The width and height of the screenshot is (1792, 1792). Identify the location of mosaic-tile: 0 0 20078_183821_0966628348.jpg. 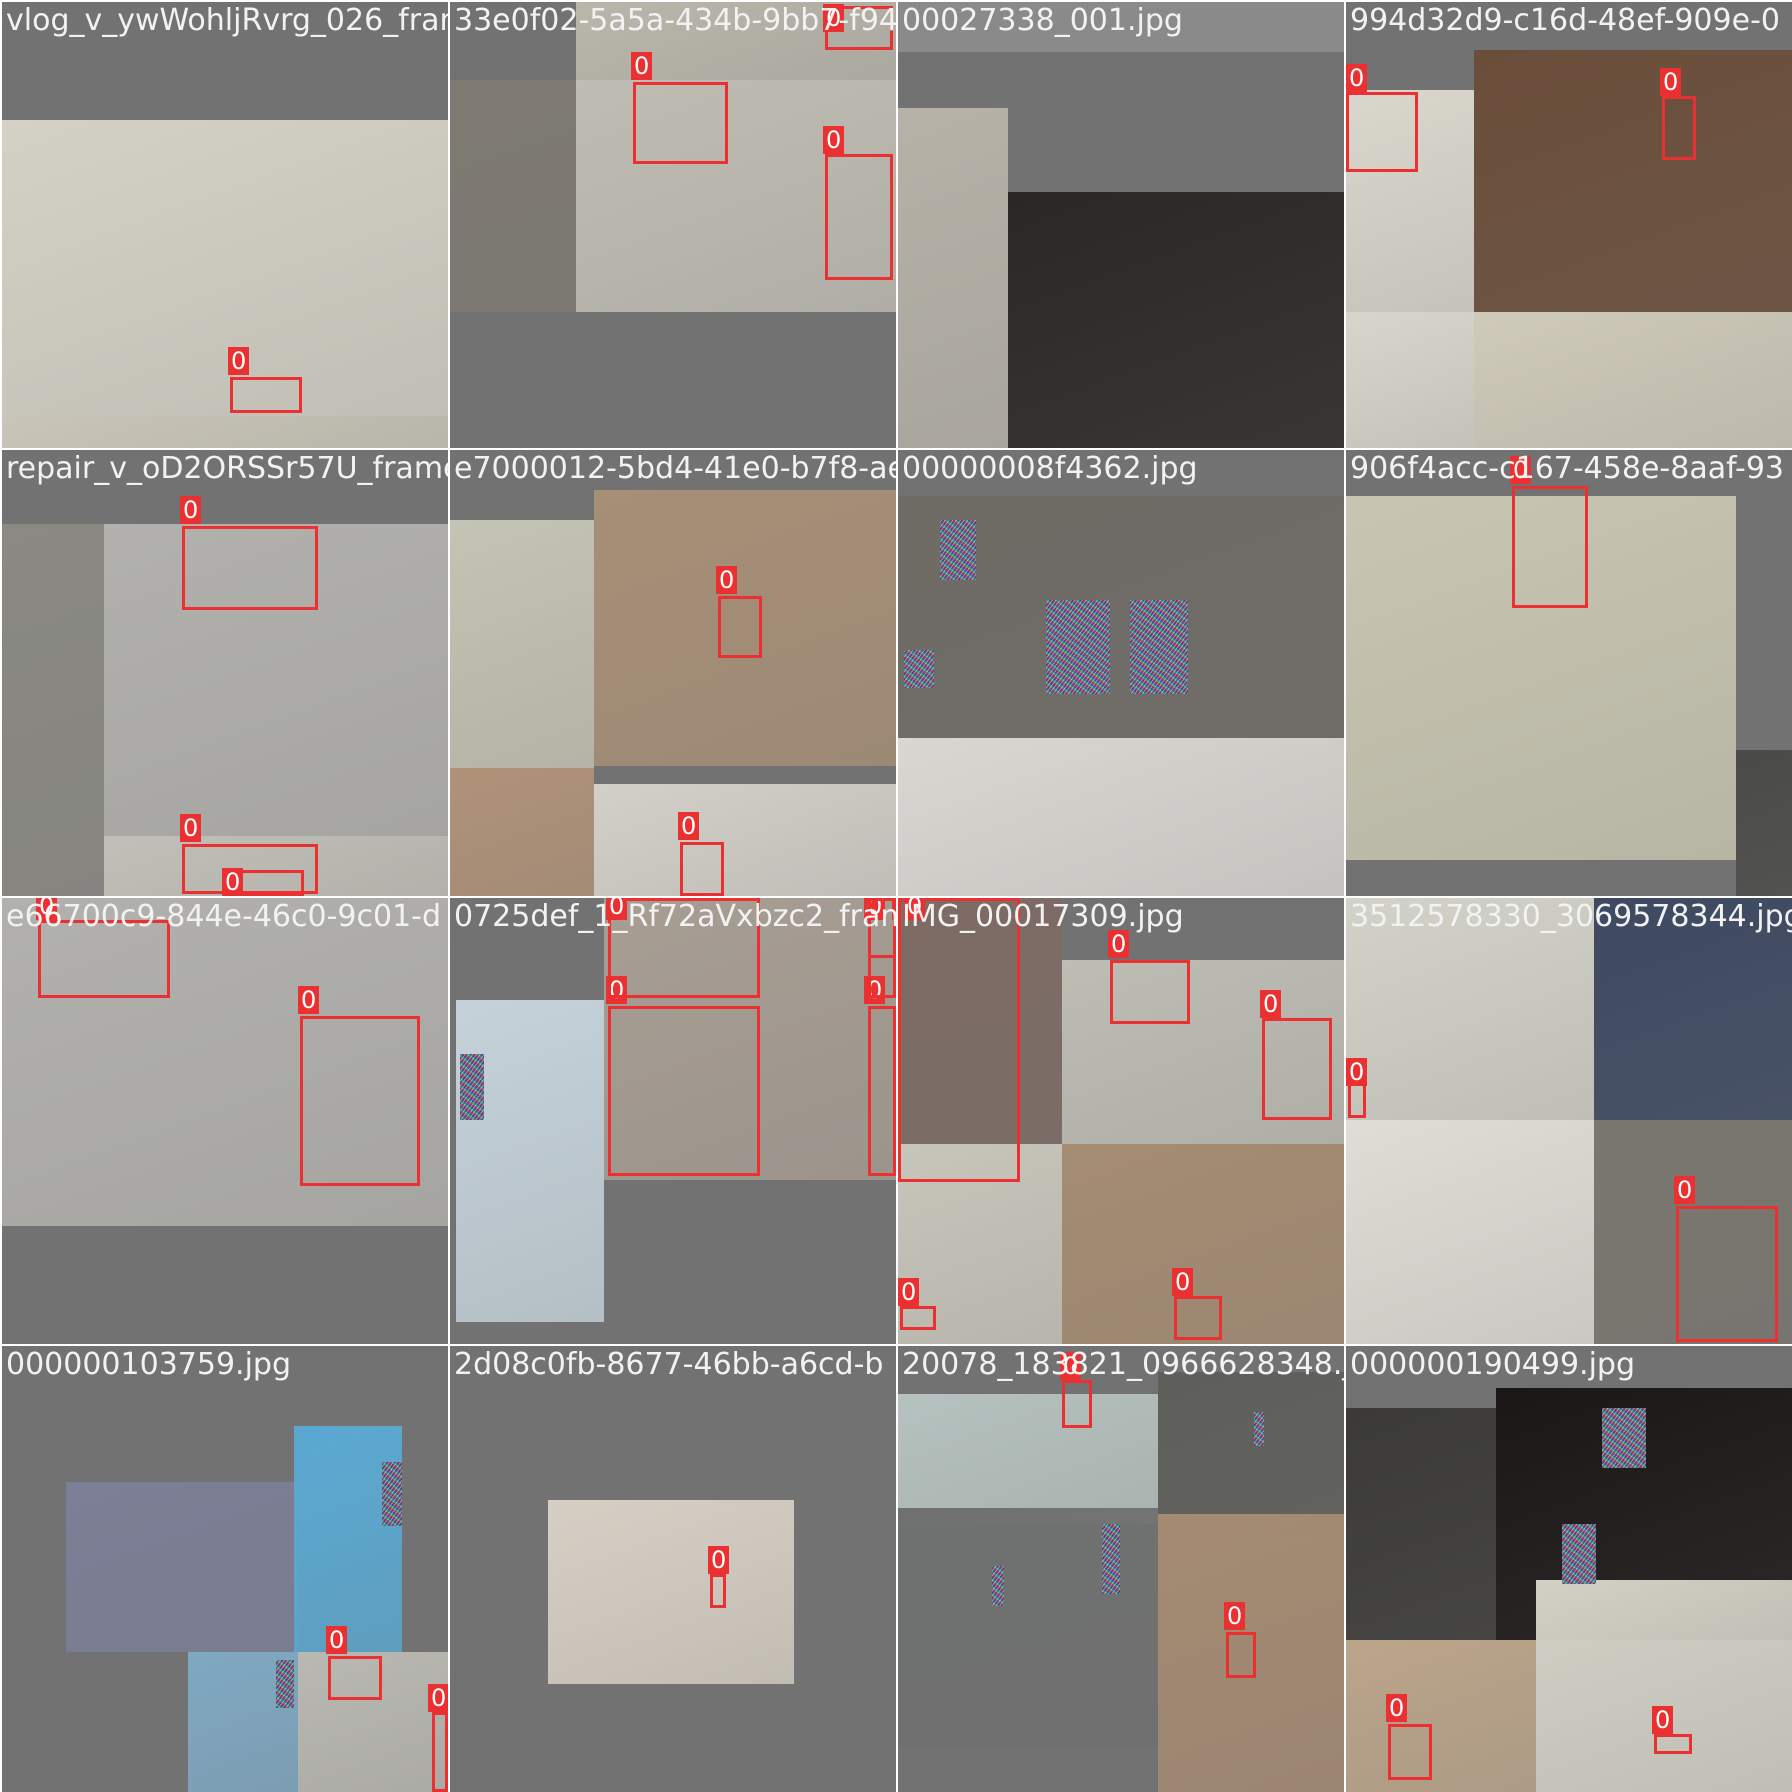
(1121, 1569).